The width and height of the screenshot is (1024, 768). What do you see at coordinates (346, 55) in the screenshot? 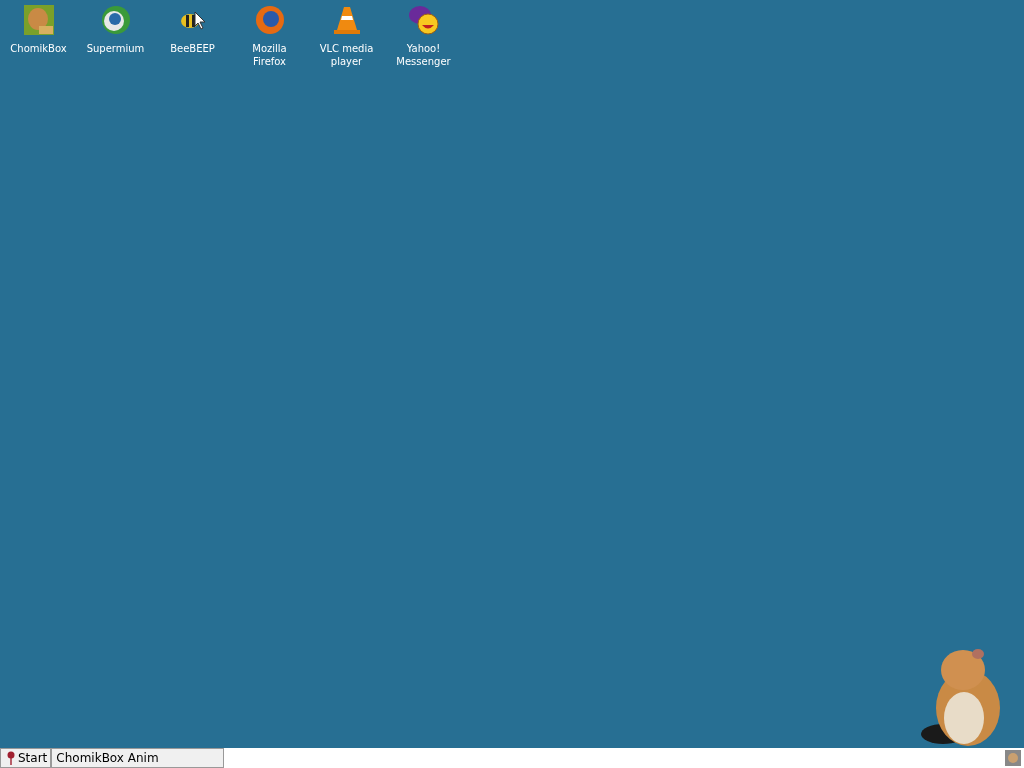
I see `desktop-icon-label: VLC media player` at bounding box center [346, 55].